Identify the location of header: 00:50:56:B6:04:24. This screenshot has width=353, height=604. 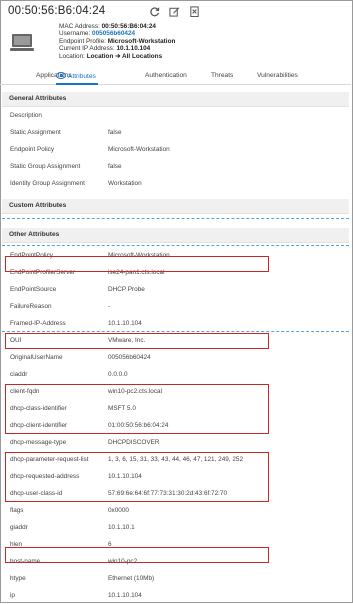
(177, 13).